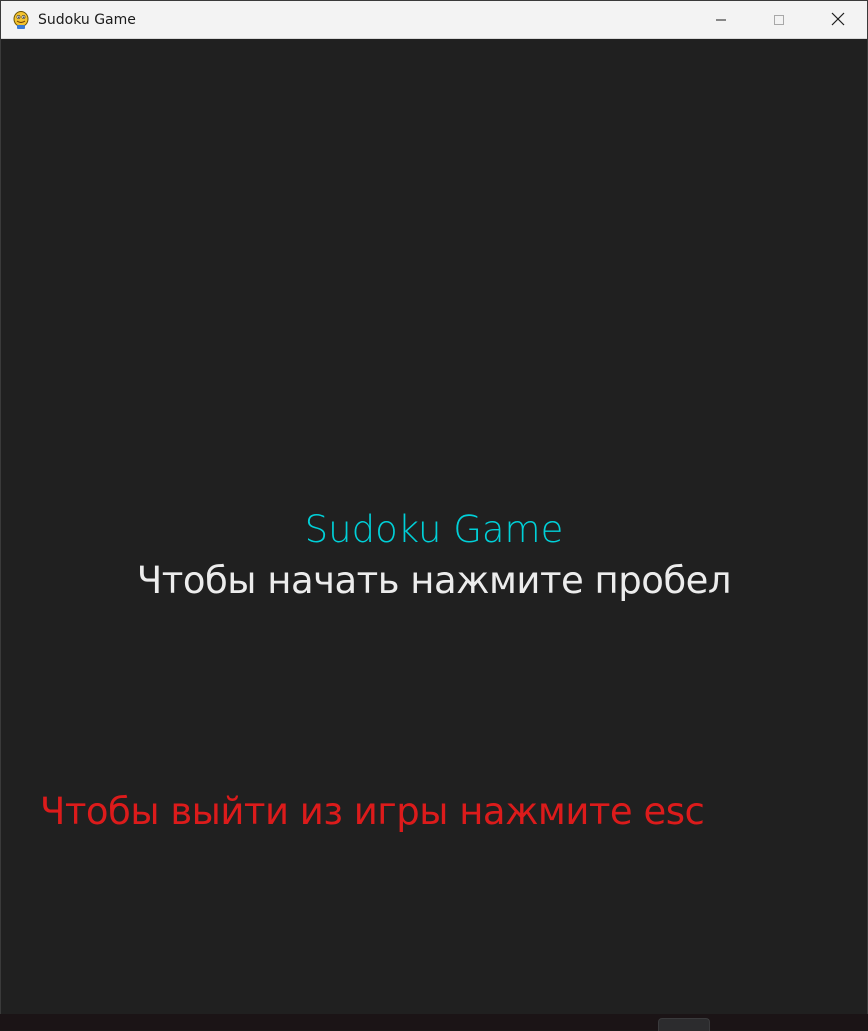 Image resolution: width=868 pixels, height=1031 pixels. I want to click on title-bar: Sudoku Game, so click(434, 20).